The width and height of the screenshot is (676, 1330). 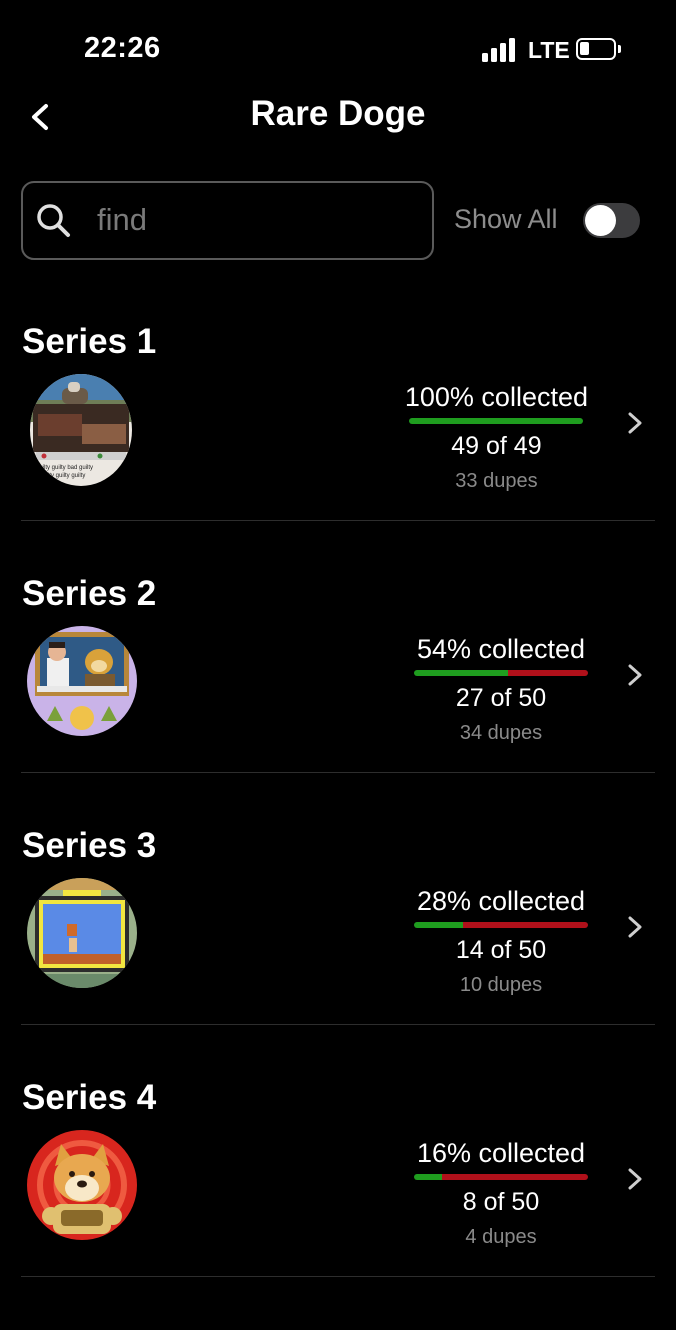 I want to click on dupes-count: 34 dupes, so click(x=501, y=733).